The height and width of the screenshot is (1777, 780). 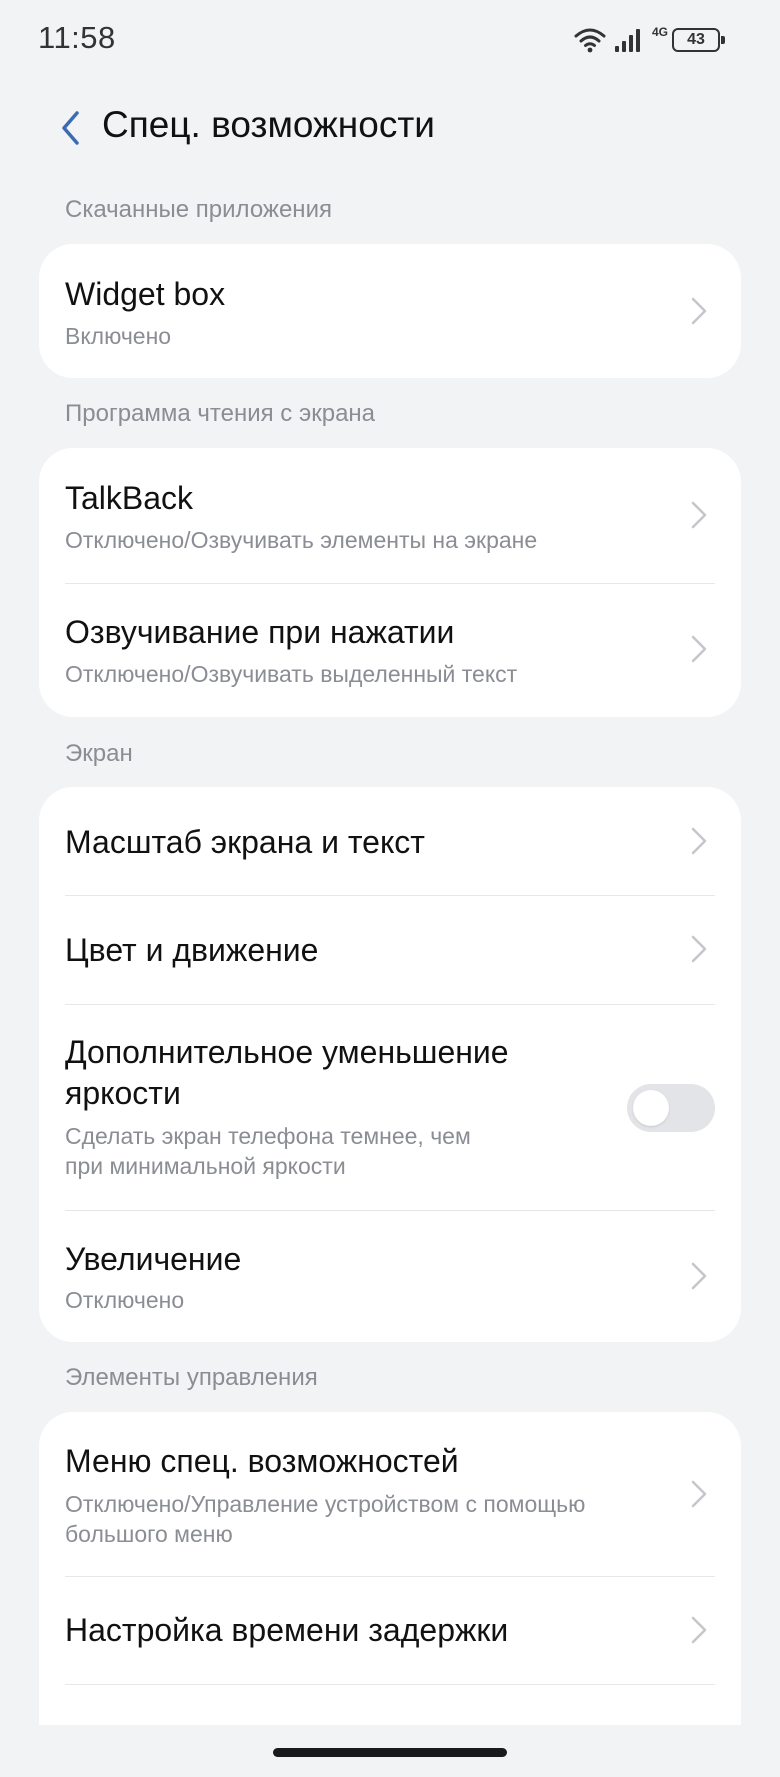 I want to click on back-button, so click(x=70, y=128).